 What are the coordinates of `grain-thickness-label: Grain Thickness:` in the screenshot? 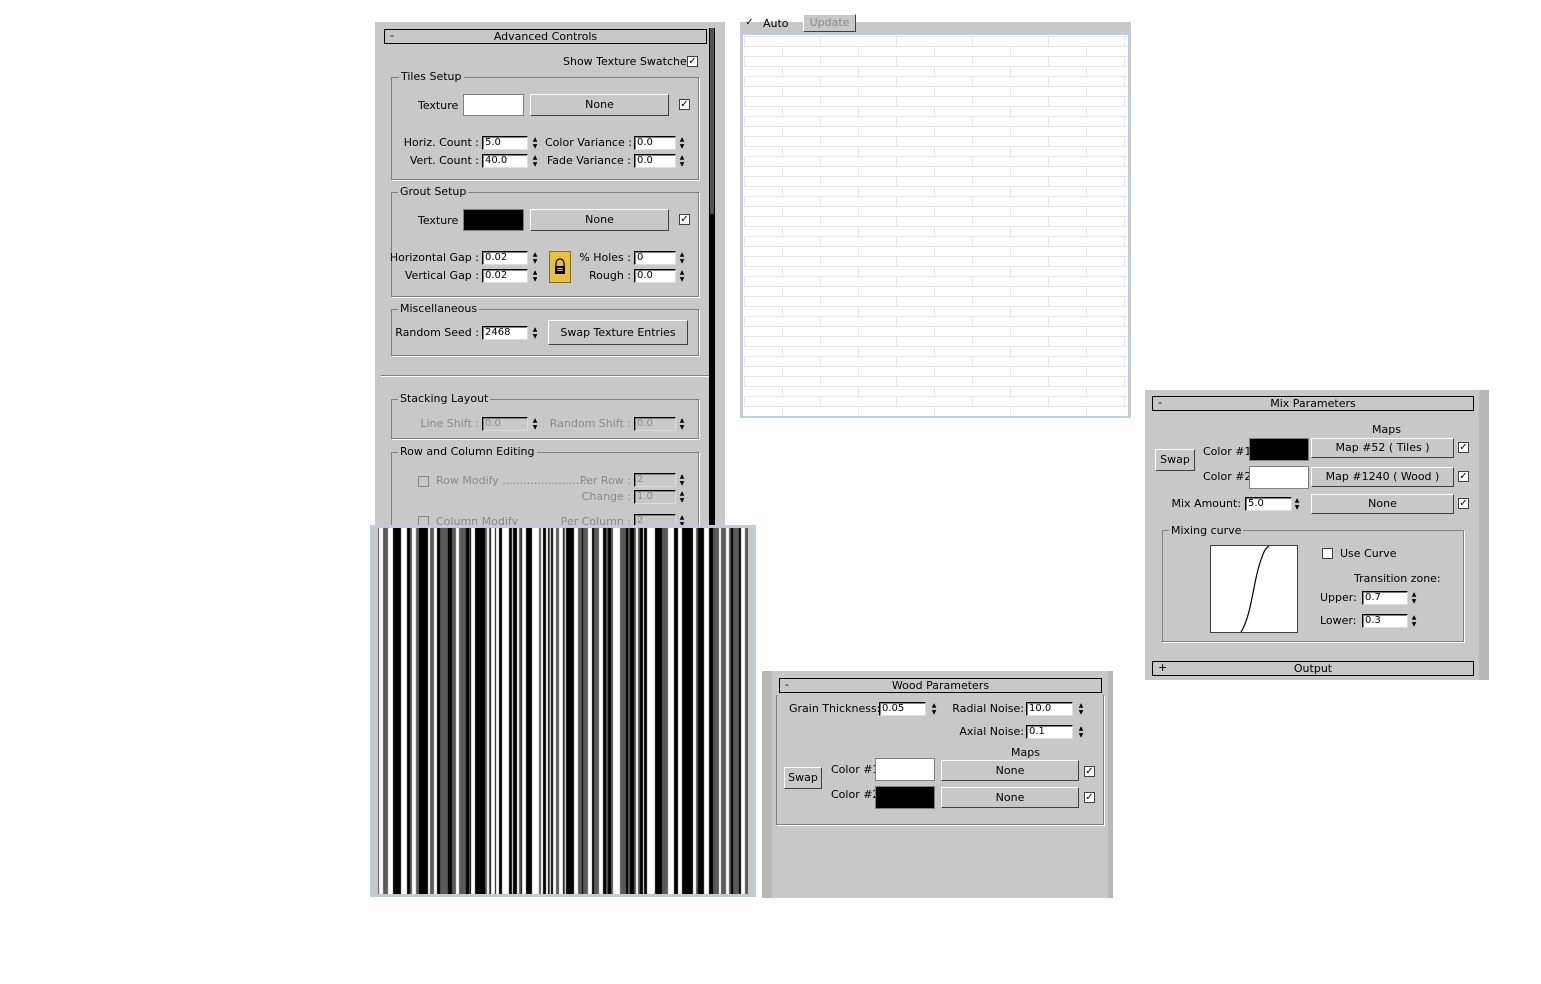 It's located at (835, 708).